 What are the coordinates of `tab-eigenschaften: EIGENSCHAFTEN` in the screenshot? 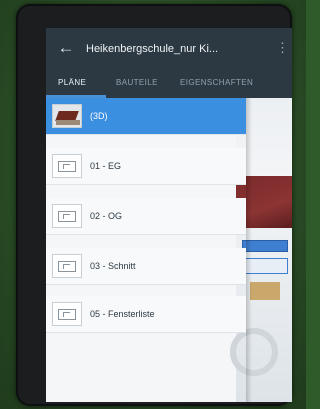 It's located at (216, 83).